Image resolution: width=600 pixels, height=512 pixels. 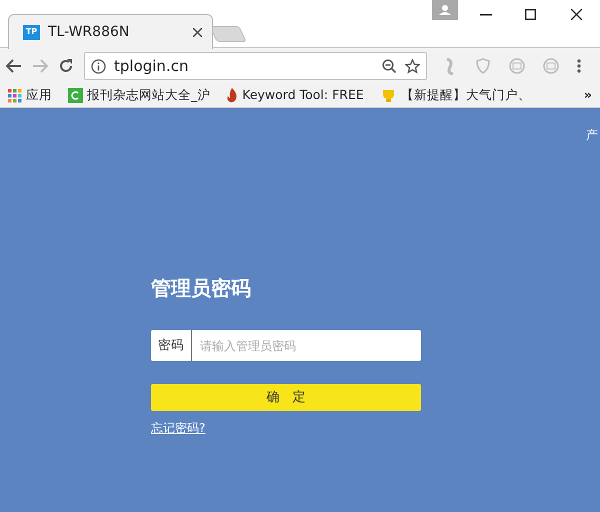 I want to click on menu-icon, so click(x=579, y=66).